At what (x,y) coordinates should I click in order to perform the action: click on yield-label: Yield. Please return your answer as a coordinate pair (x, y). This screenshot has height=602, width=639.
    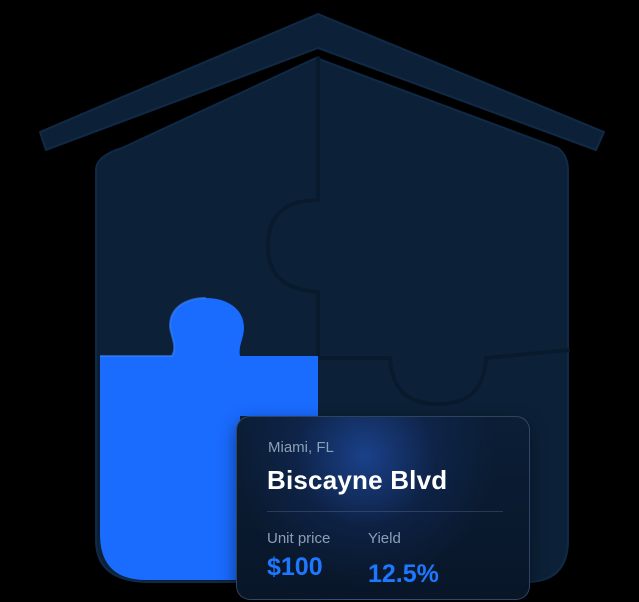
    Looking at the image, I should click on (384, 538).